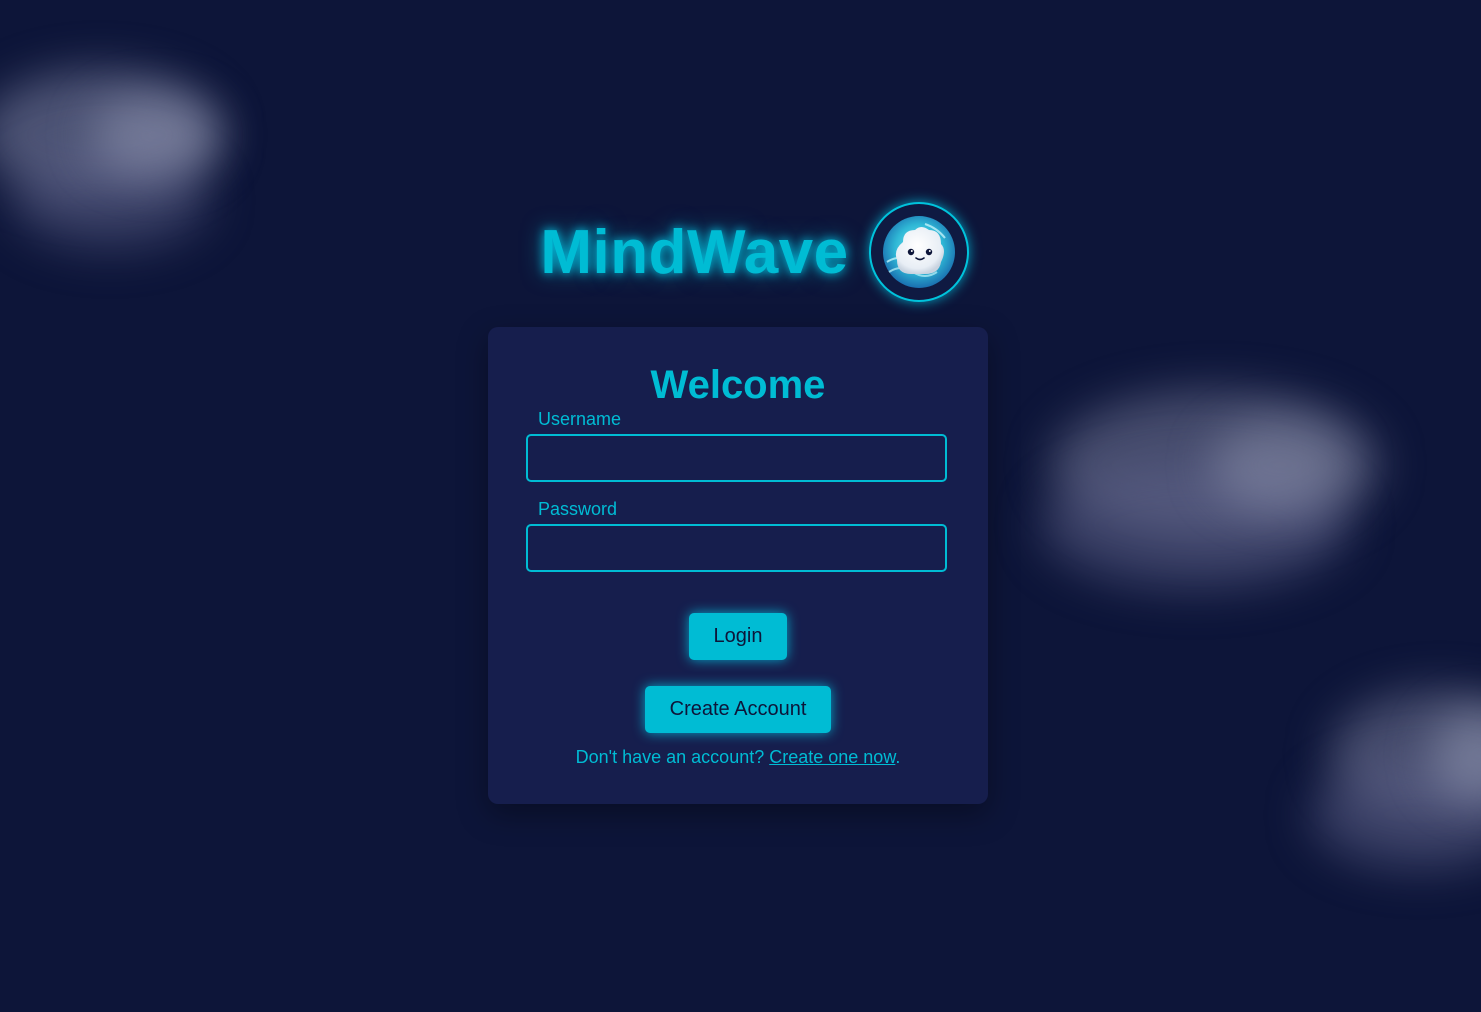 Image resolution: width=1481 pixels, height=1012 pixels. What do you see at coordinates (736, 548) in the screenshot?
I see `password-input` at bounding box center [736, 548].